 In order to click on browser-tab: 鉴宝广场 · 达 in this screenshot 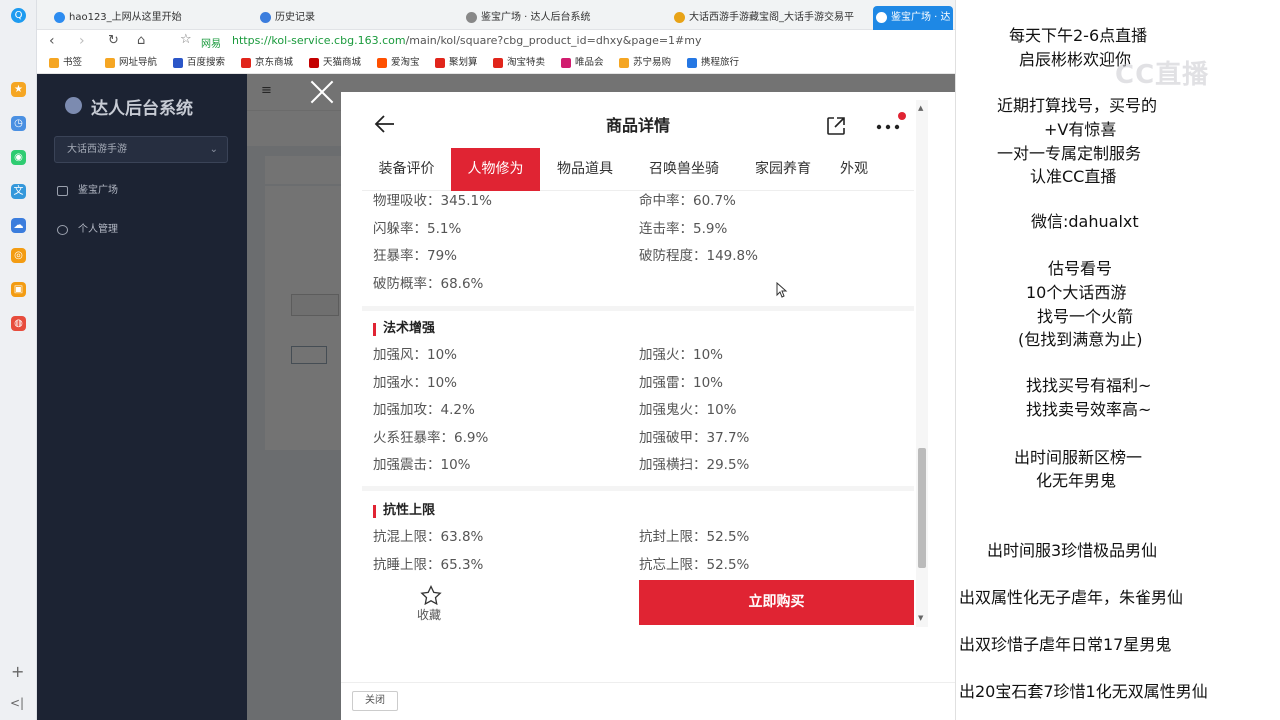, I will do `click(913, 18)`.